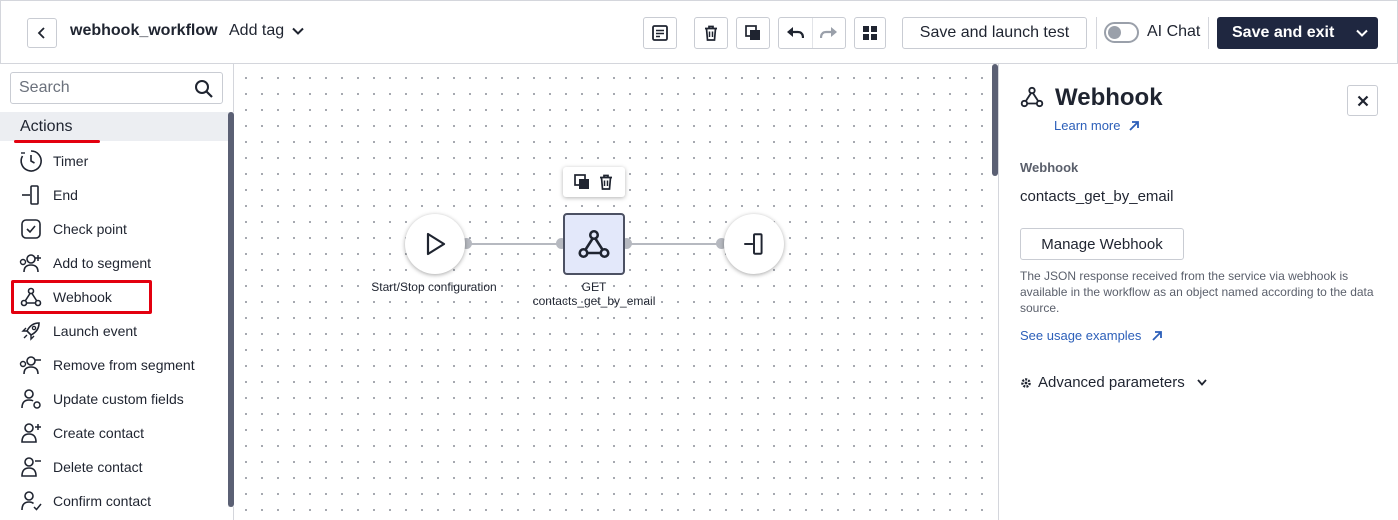  I want to click on action-label: Remove from segment, so click(124, 365).